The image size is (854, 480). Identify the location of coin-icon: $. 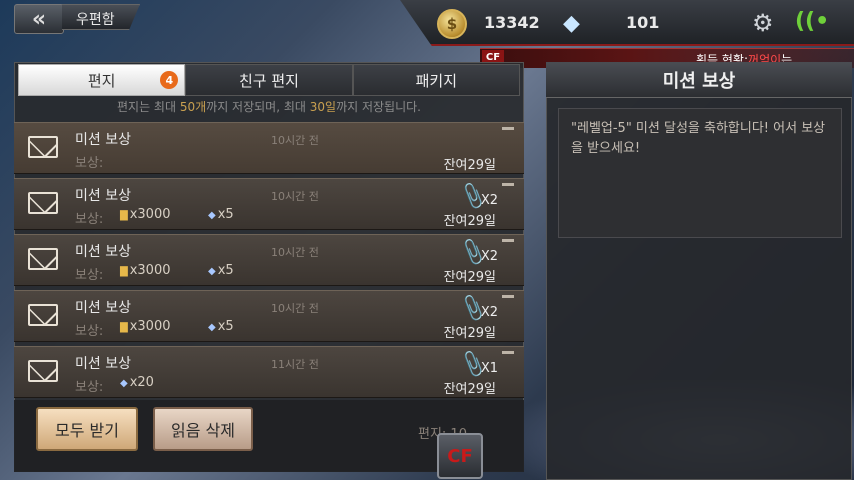
(452, 24).